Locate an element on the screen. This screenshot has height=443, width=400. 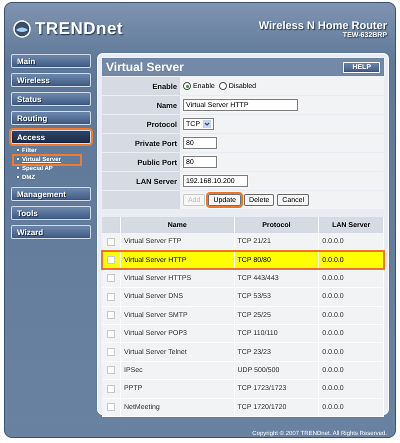
logo-icon is located at coordinates (22, 29).